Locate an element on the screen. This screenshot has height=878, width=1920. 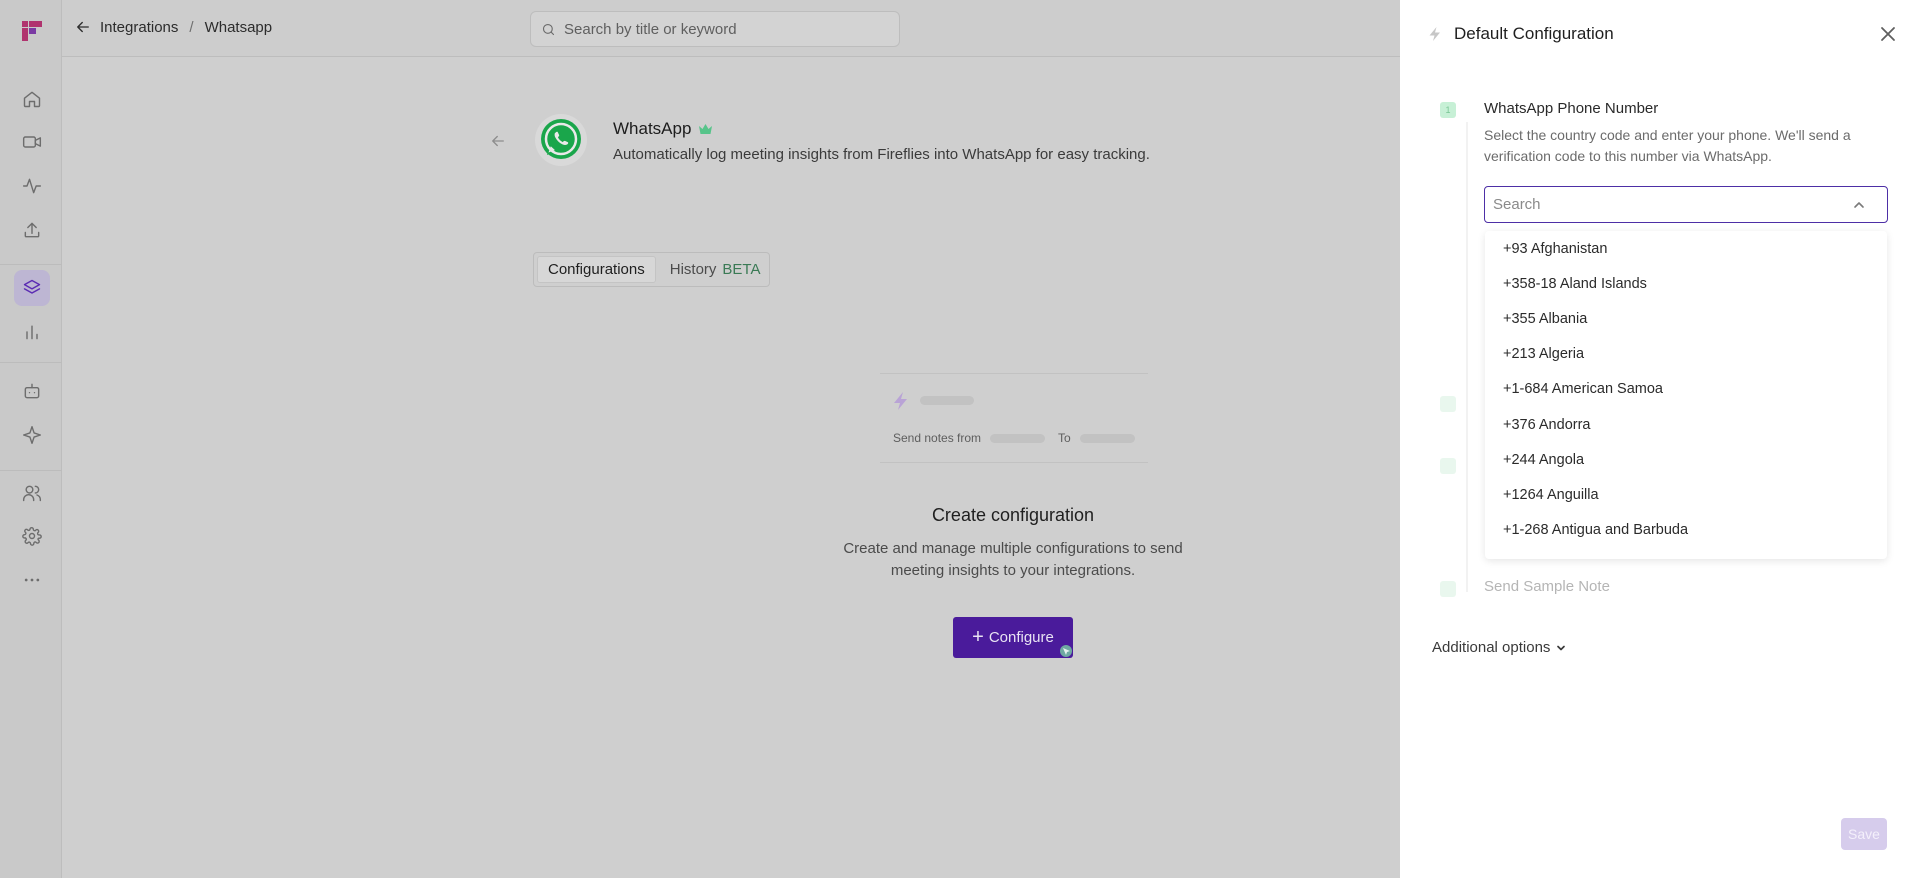
step-connector is located at coordinates (1467, 357).